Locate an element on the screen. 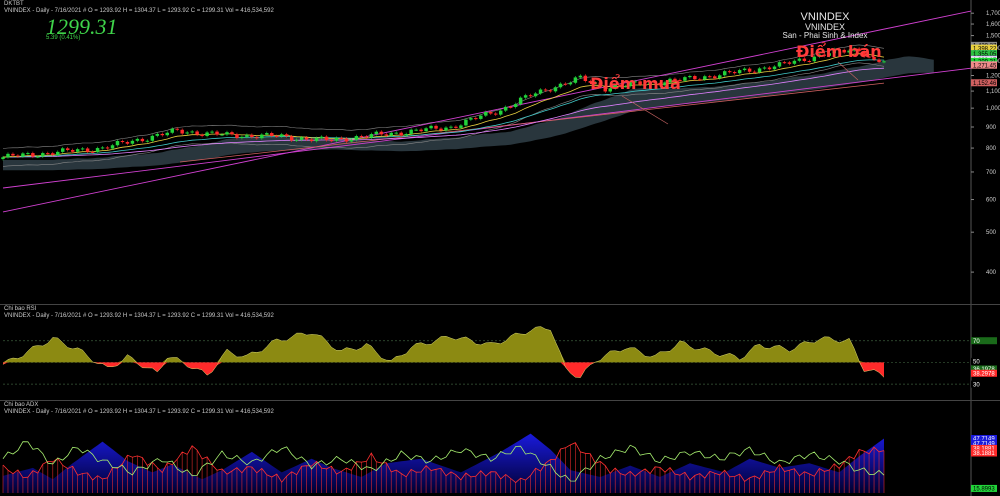 Image resolution: width=1000 pixels, height=496 pixels. y-tick-label: 600 is located at coordinates (991, 201).